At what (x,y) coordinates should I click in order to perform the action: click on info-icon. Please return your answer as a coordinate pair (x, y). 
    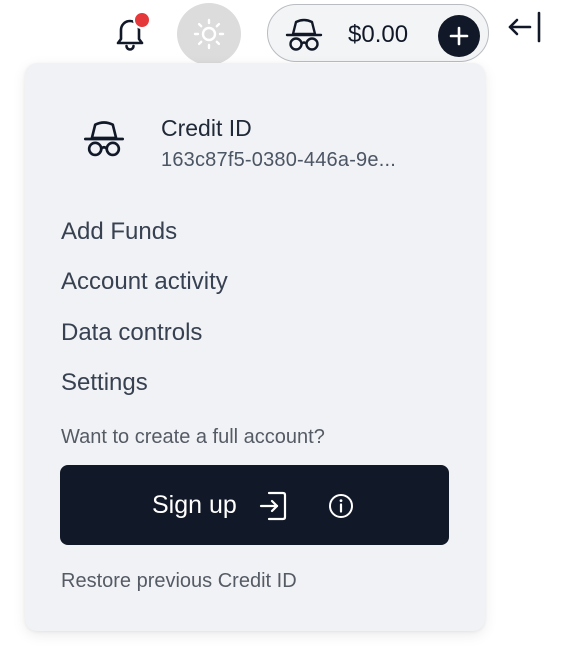
    Looking at the image, I should click on (341, 506).